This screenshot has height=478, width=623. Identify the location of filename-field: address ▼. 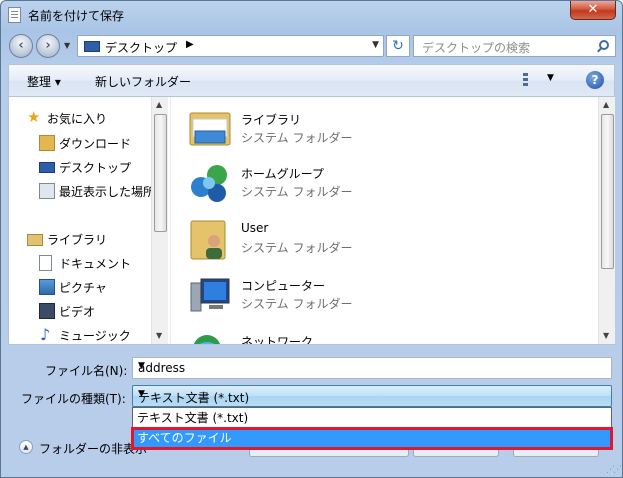
(372, 368).